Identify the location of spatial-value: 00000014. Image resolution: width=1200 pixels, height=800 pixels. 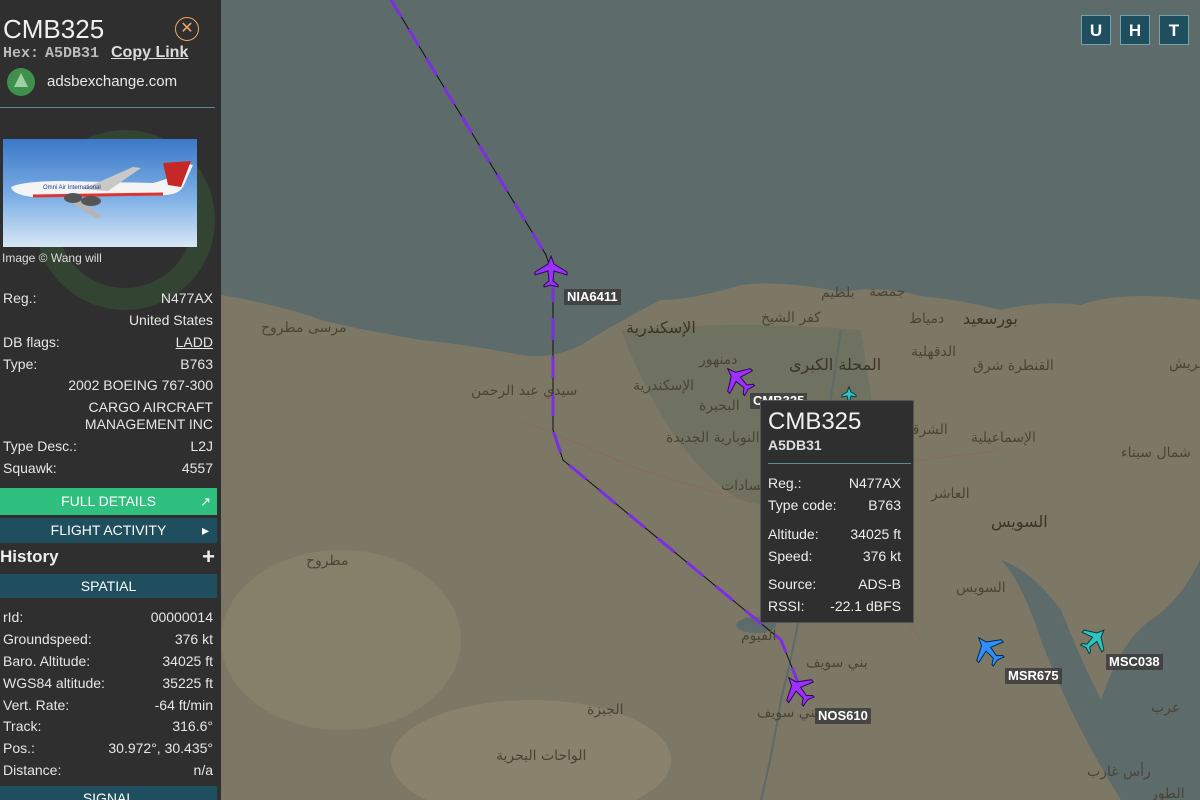
(181, 617).